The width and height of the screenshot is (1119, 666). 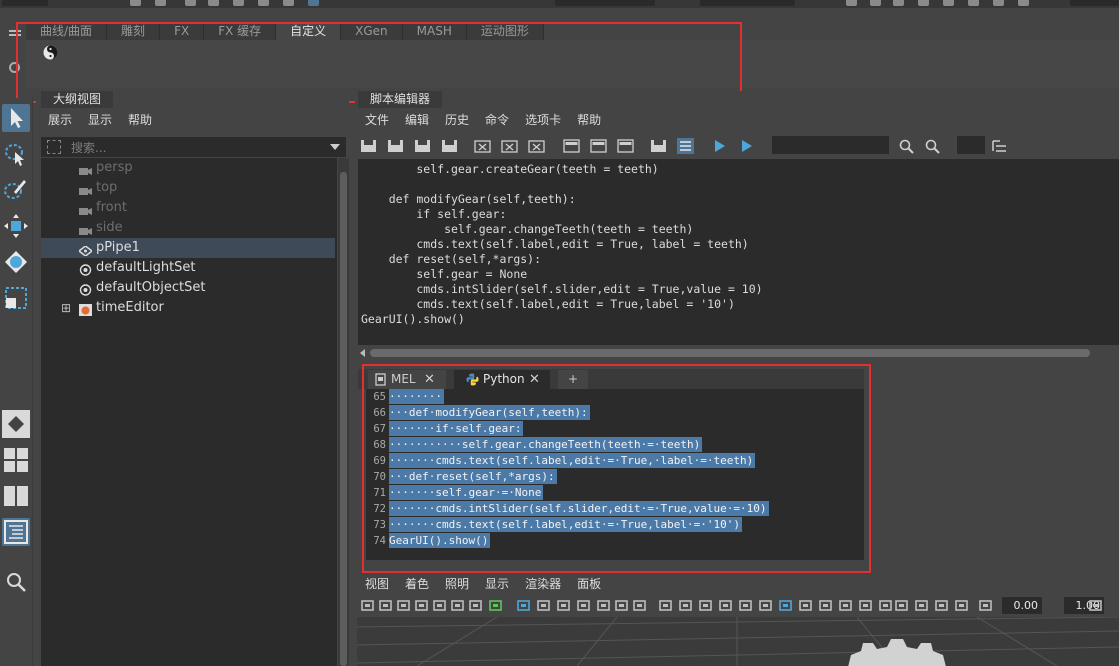 What do you see at coordinates (449, 146) in the screenshot?
I see `save-script-shelf-icon` at bounding box center [449, 146].